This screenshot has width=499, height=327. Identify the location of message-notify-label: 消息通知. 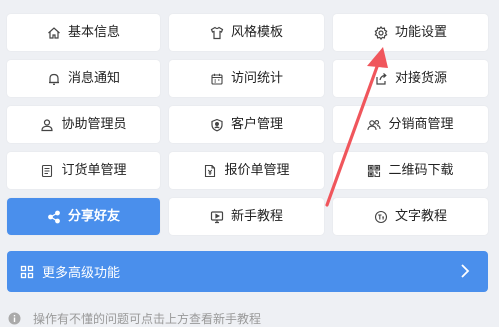
(93, 78).